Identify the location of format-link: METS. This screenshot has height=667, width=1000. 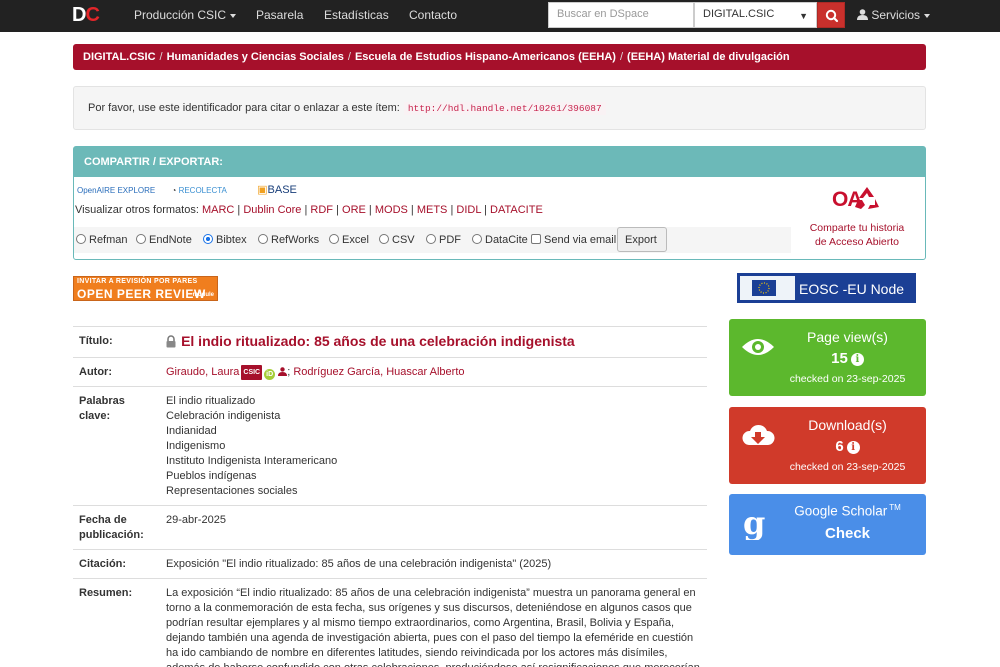
(432, 210).